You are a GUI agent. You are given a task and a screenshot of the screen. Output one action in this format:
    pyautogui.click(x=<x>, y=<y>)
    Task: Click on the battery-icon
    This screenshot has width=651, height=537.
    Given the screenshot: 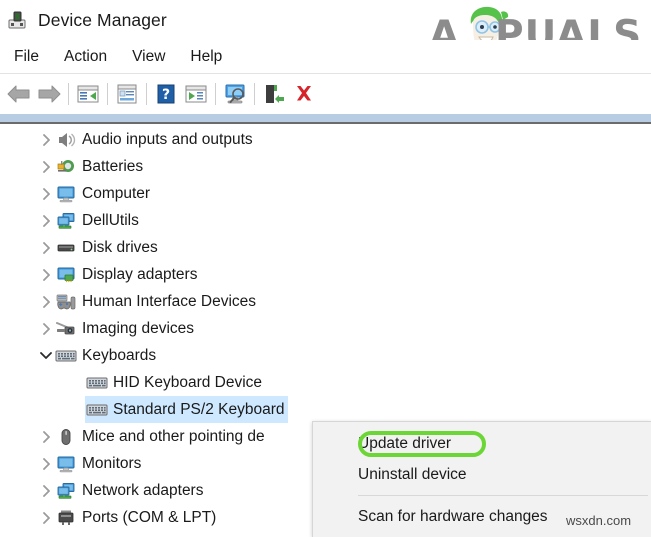 What is the action you would take?
    pyautogui.click(x=66, y=167)
    